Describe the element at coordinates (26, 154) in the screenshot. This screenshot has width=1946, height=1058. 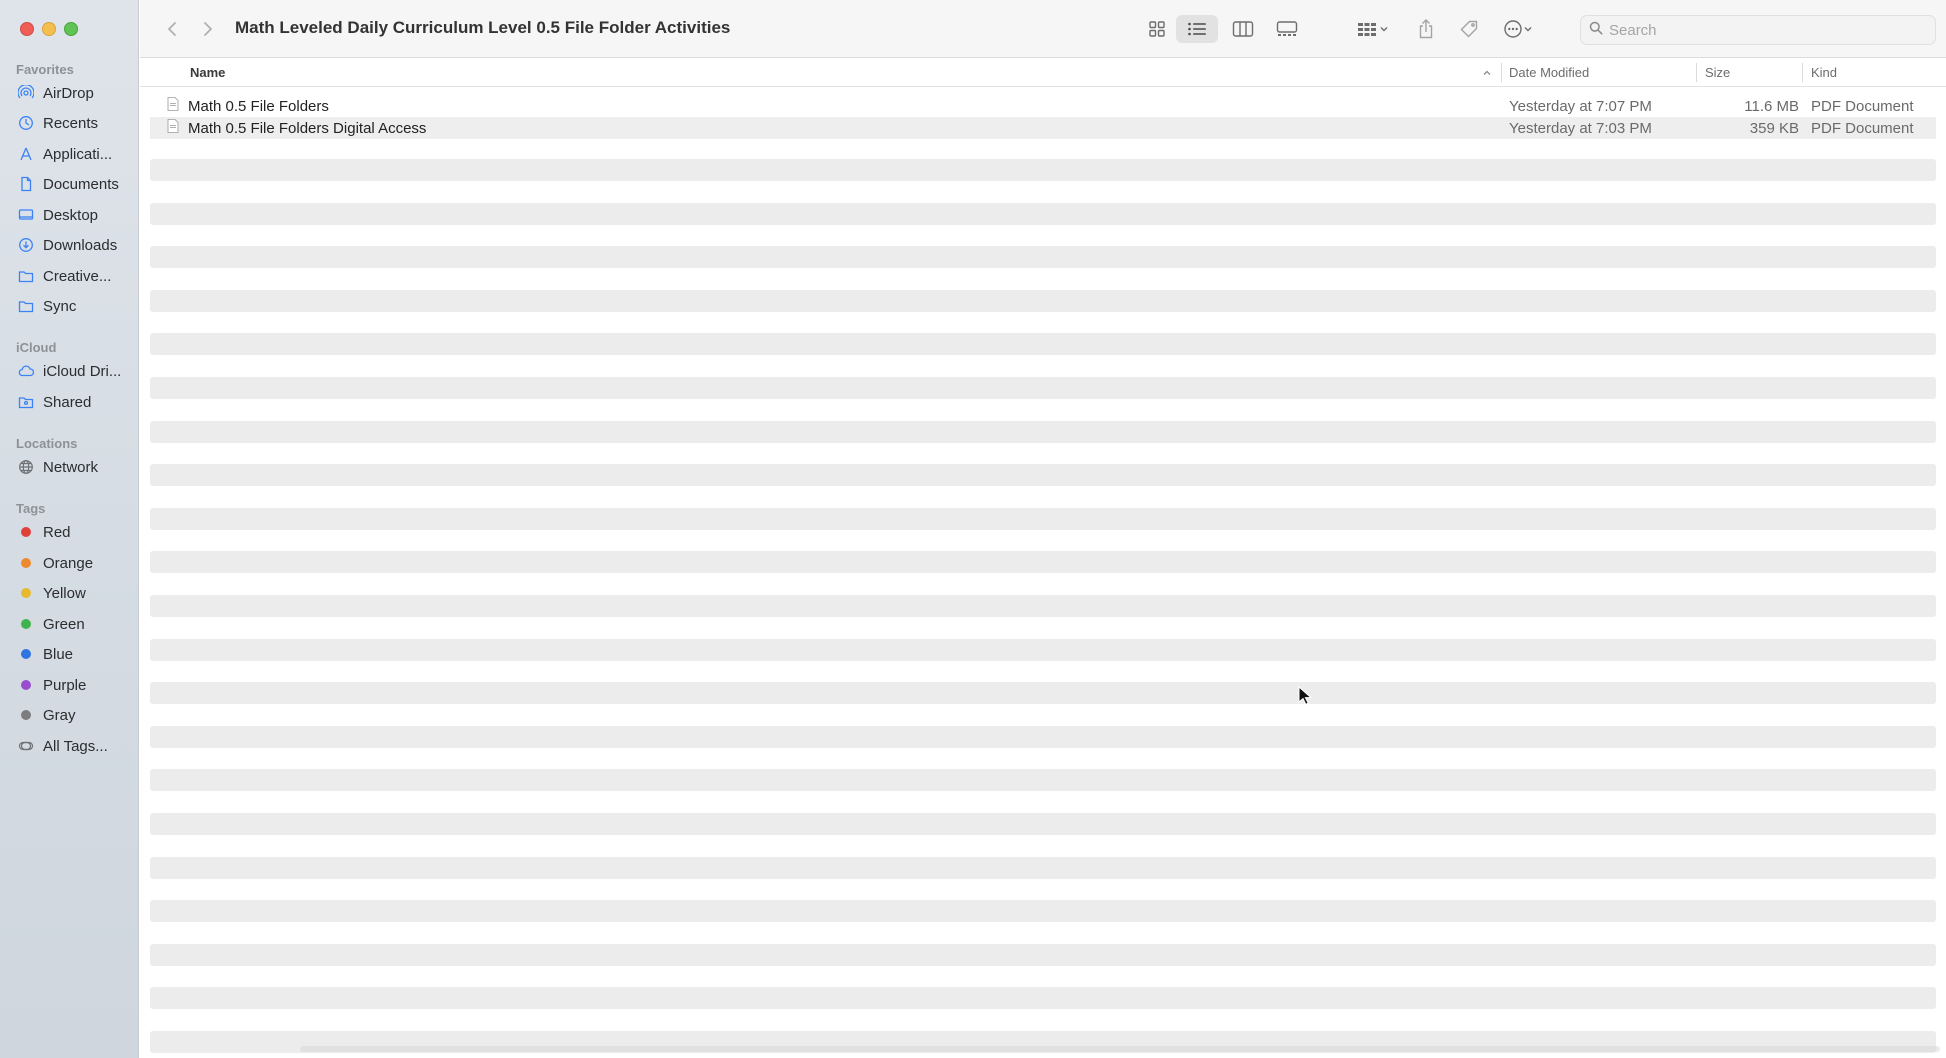
I see `applications-icon` at that location.